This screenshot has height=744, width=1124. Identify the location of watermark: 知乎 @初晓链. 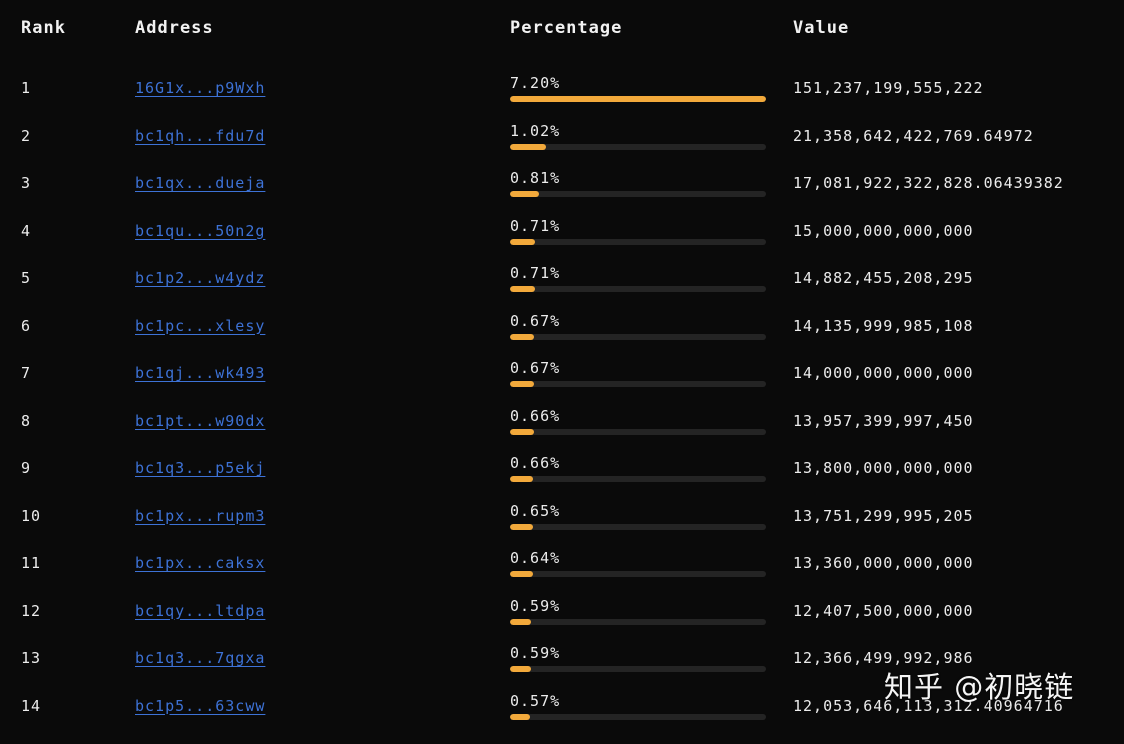
(979, 687).